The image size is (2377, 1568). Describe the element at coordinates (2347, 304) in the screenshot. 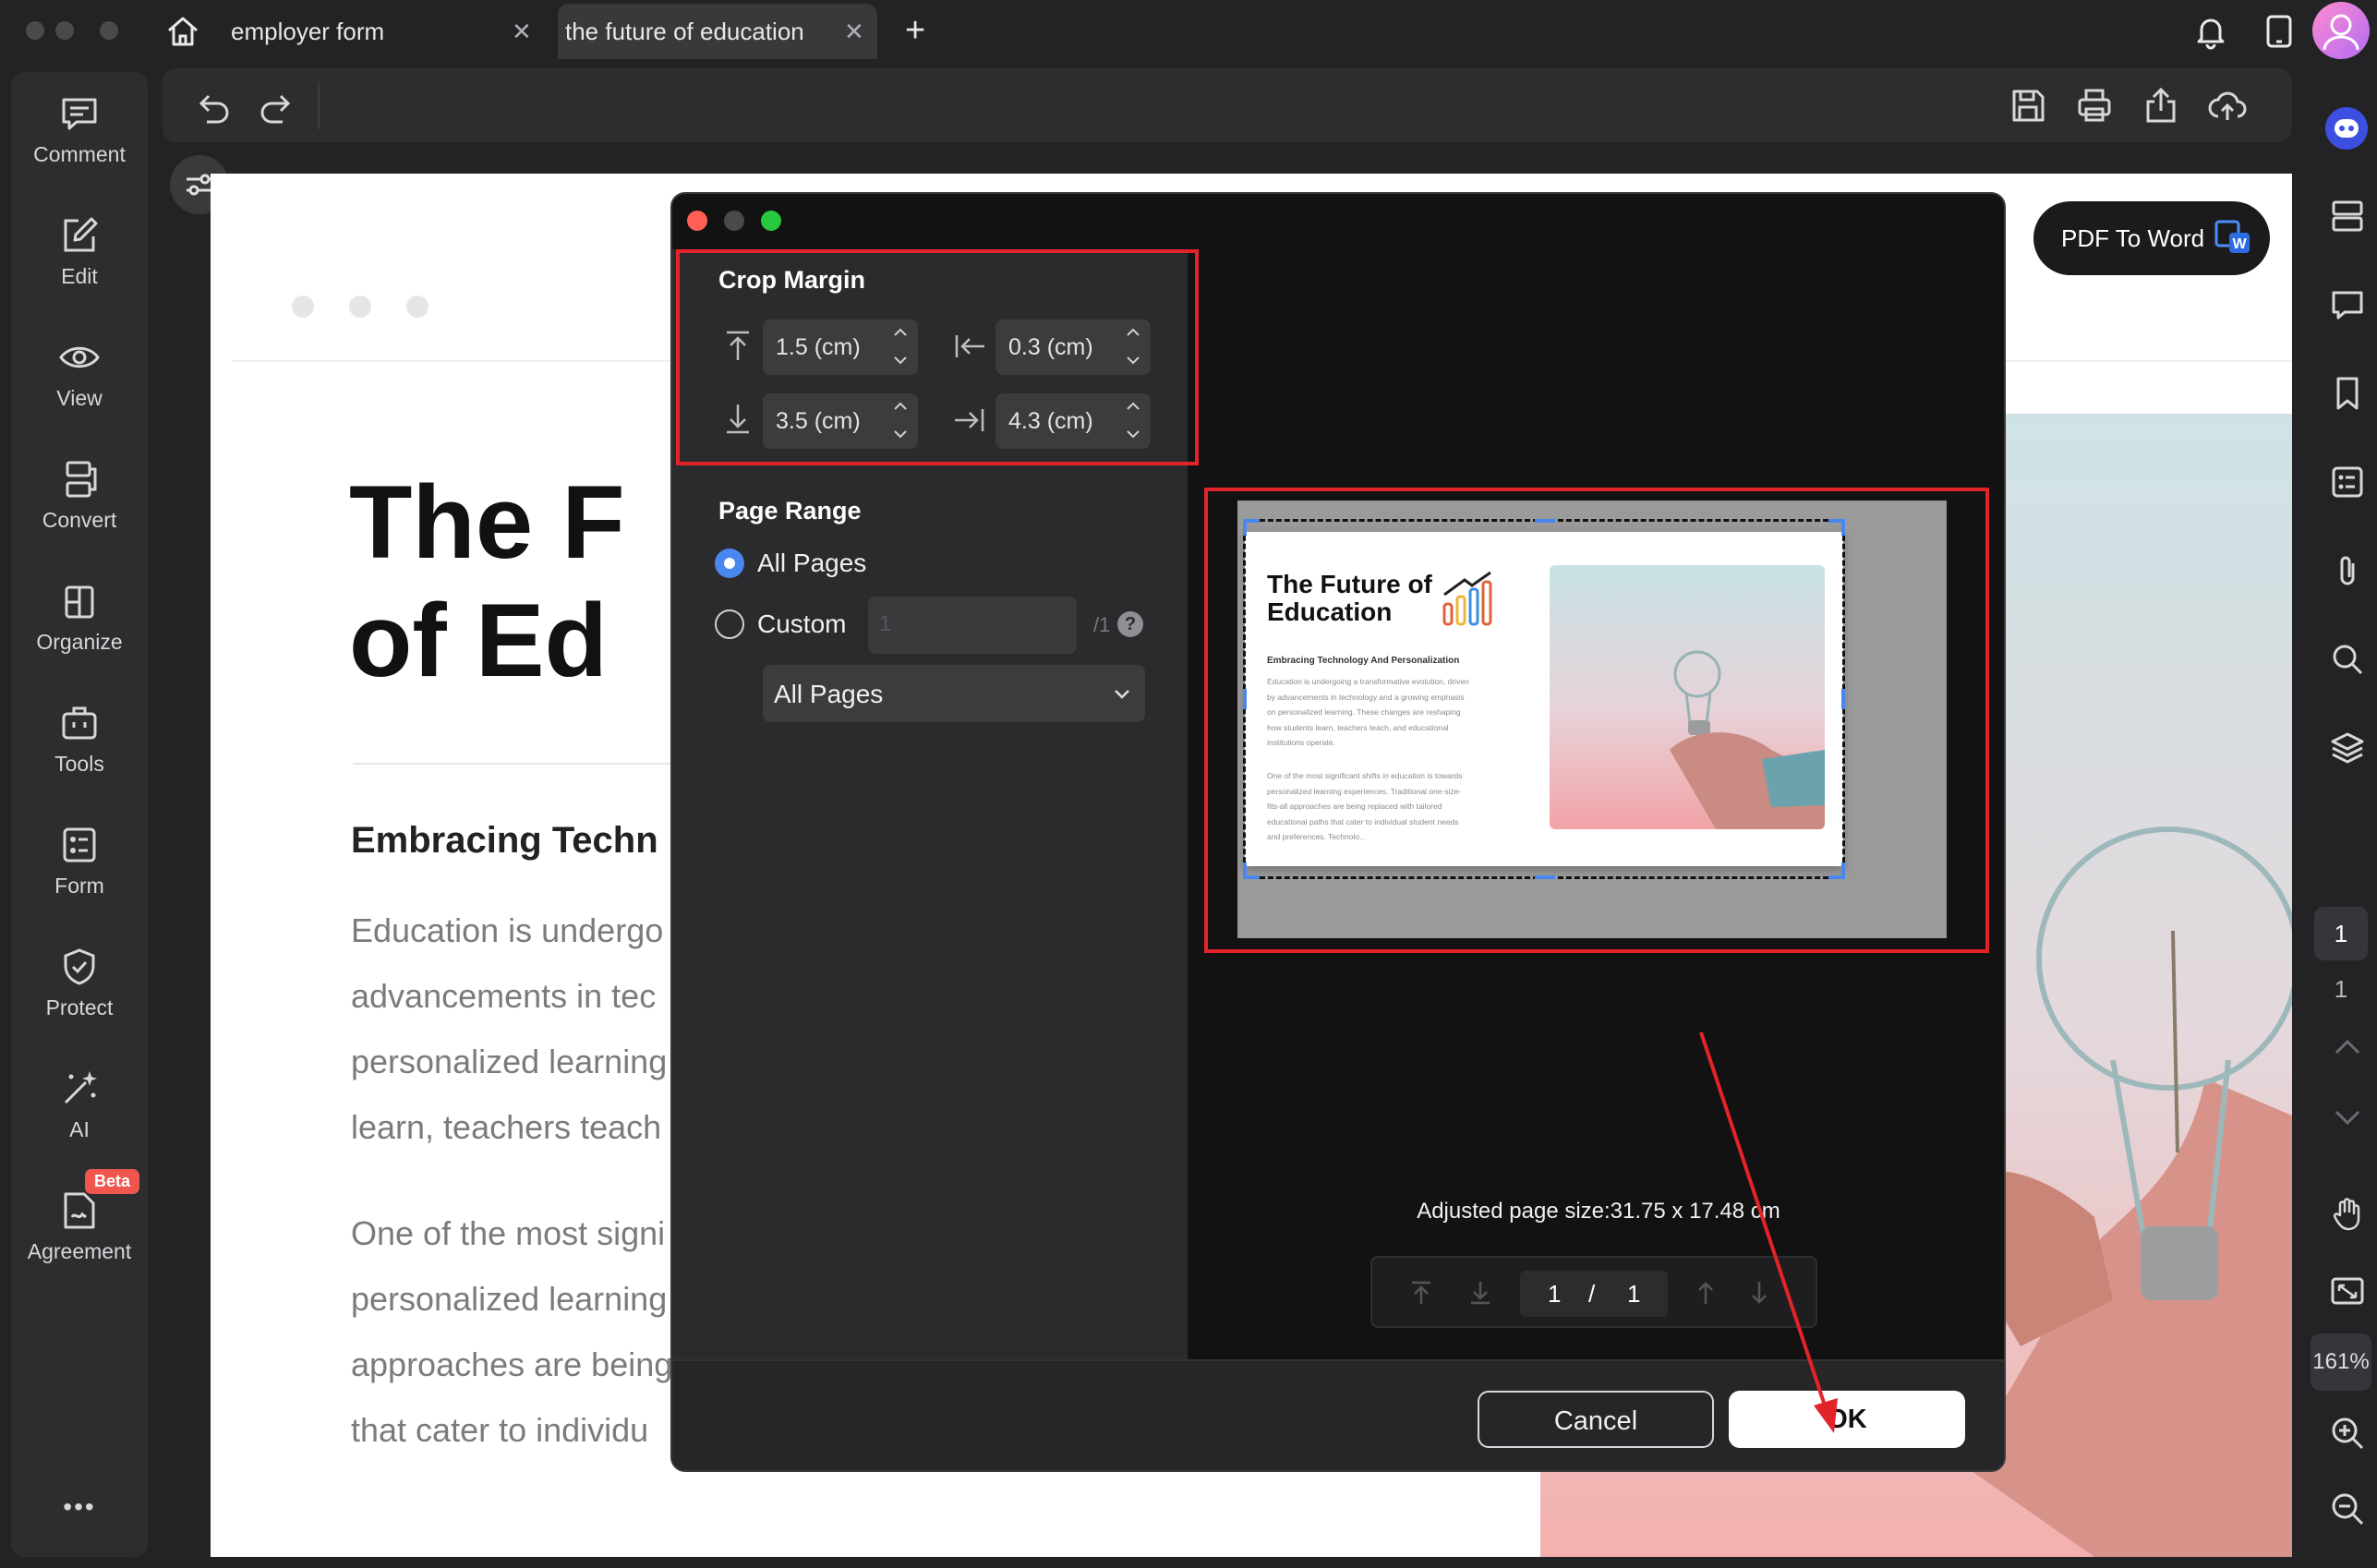

I see `comments-panel-icon` at that location.